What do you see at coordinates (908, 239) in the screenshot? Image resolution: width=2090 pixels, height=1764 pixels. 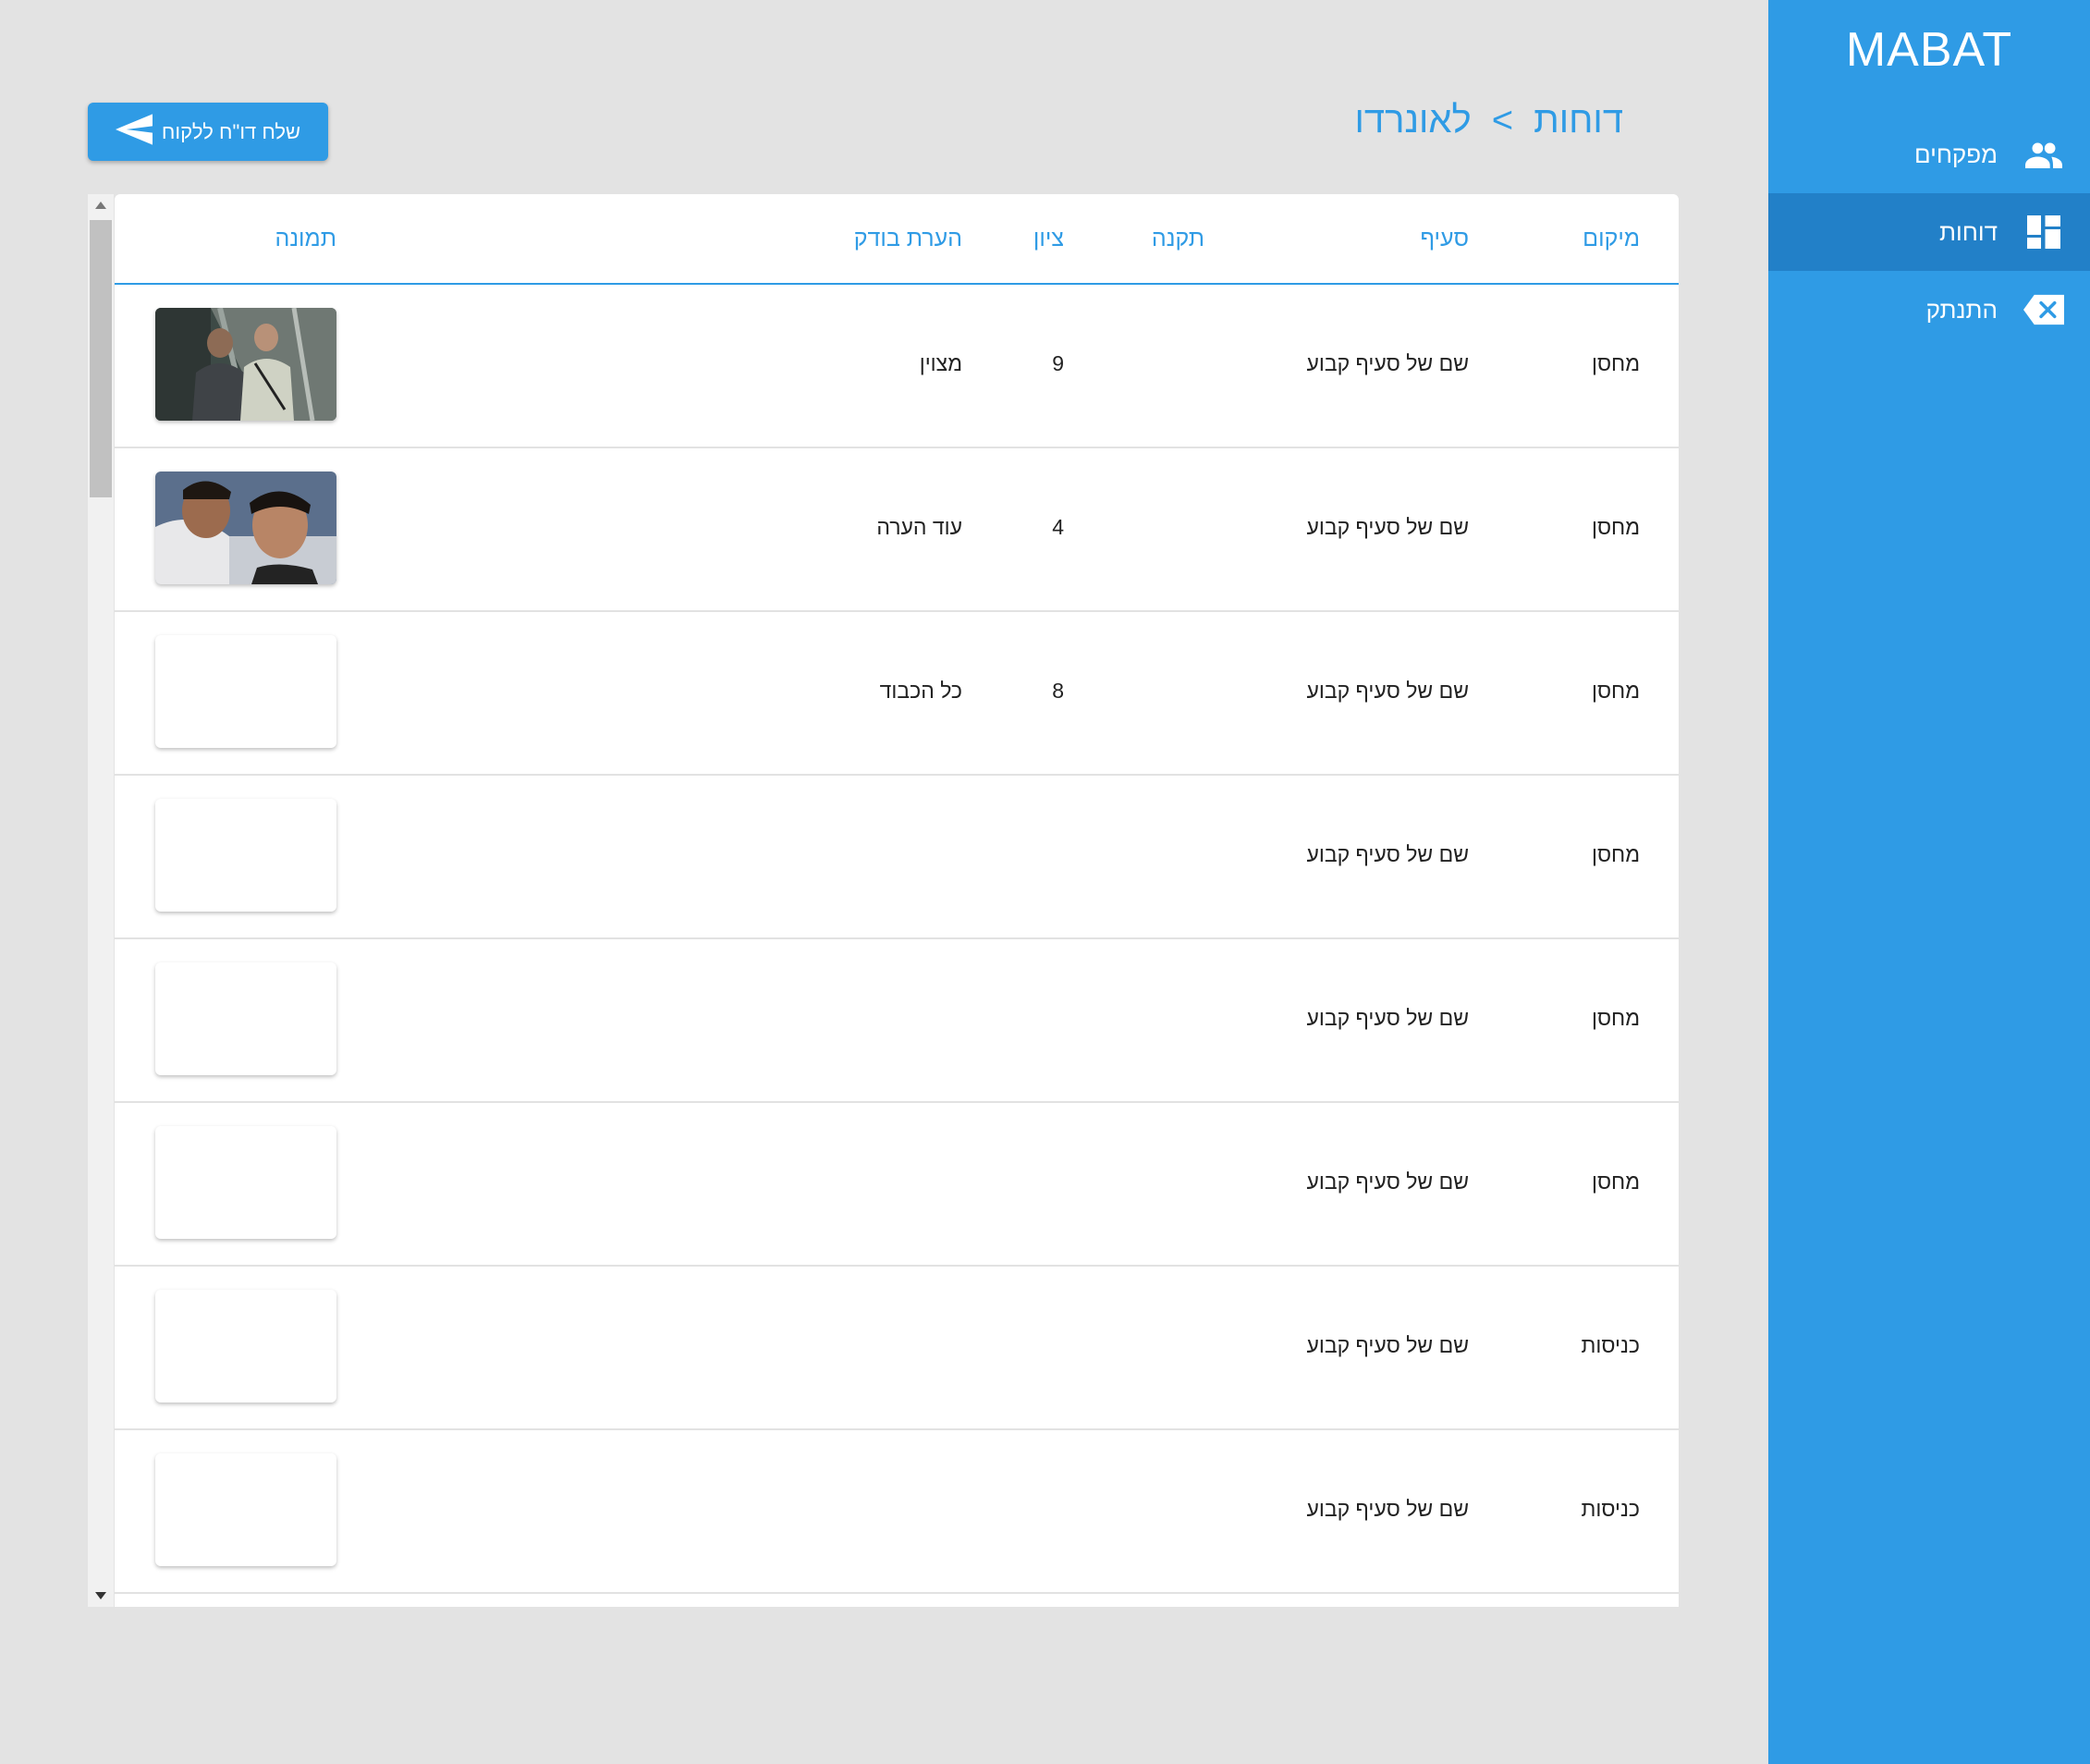 I see `column-header-inspector-note: הערת בודק` at bounding box center [908, 239].